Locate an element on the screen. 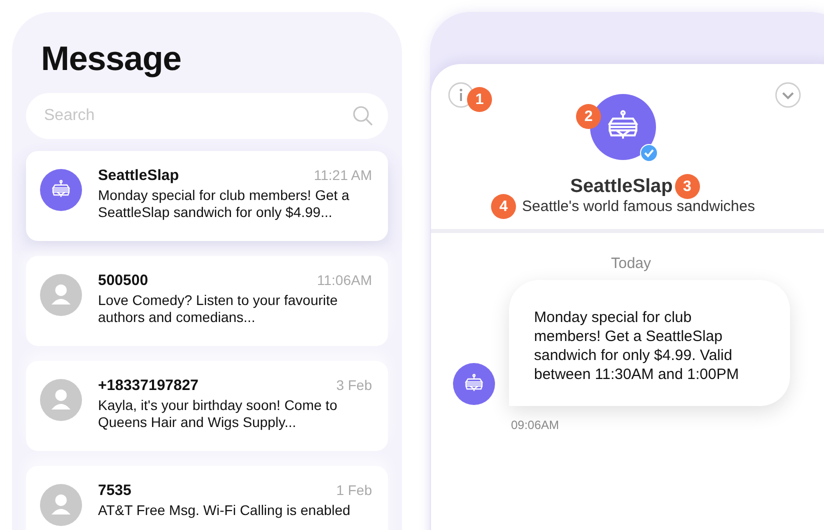 The height and width of the screenshot is (530, 824). sender-name: 7535 is located at coordinates (115, 490).